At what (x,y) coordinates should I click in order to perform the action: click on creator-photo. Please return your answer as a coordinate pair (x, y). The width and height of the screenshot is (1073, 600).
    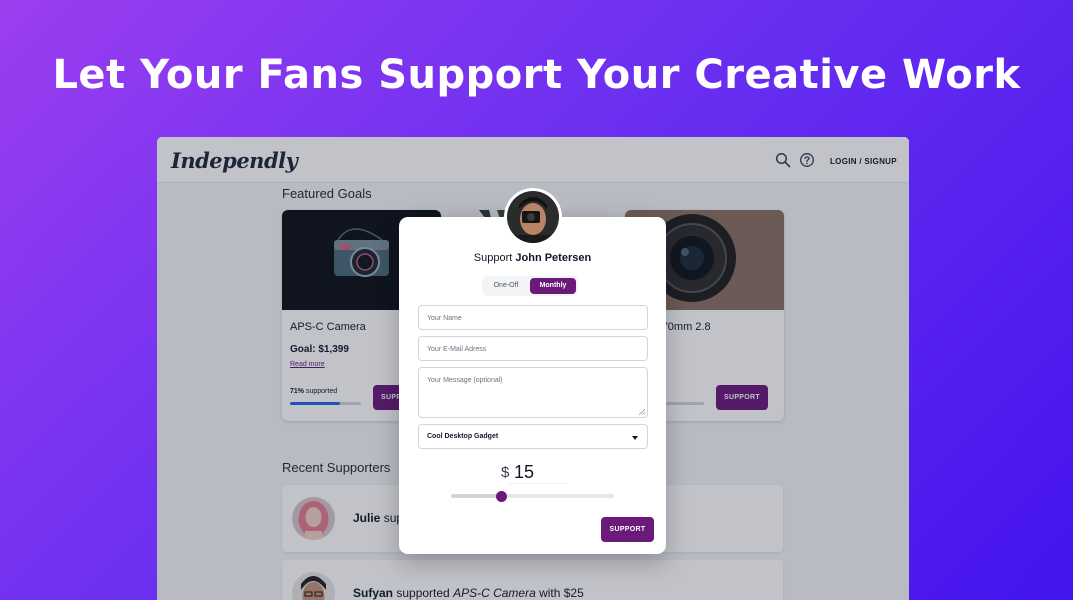
    Looking at the image, I should click on (533, 217).